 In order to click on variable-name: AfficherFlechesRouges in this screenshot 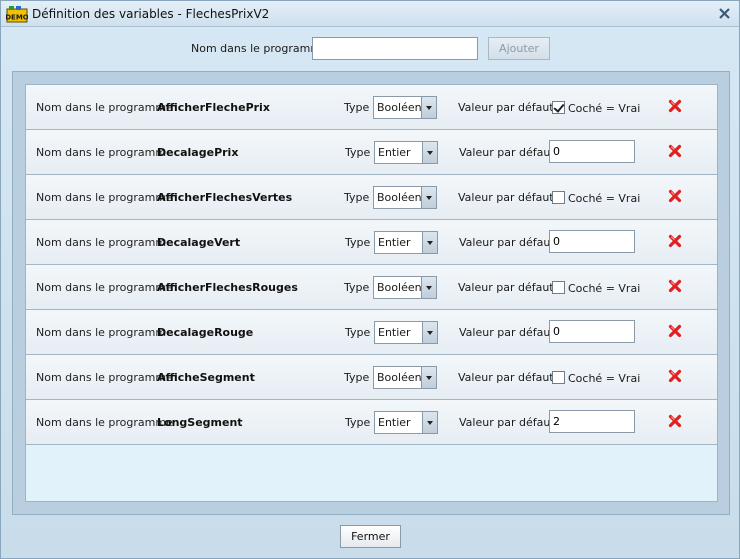, I will do `click(227, 287)`.